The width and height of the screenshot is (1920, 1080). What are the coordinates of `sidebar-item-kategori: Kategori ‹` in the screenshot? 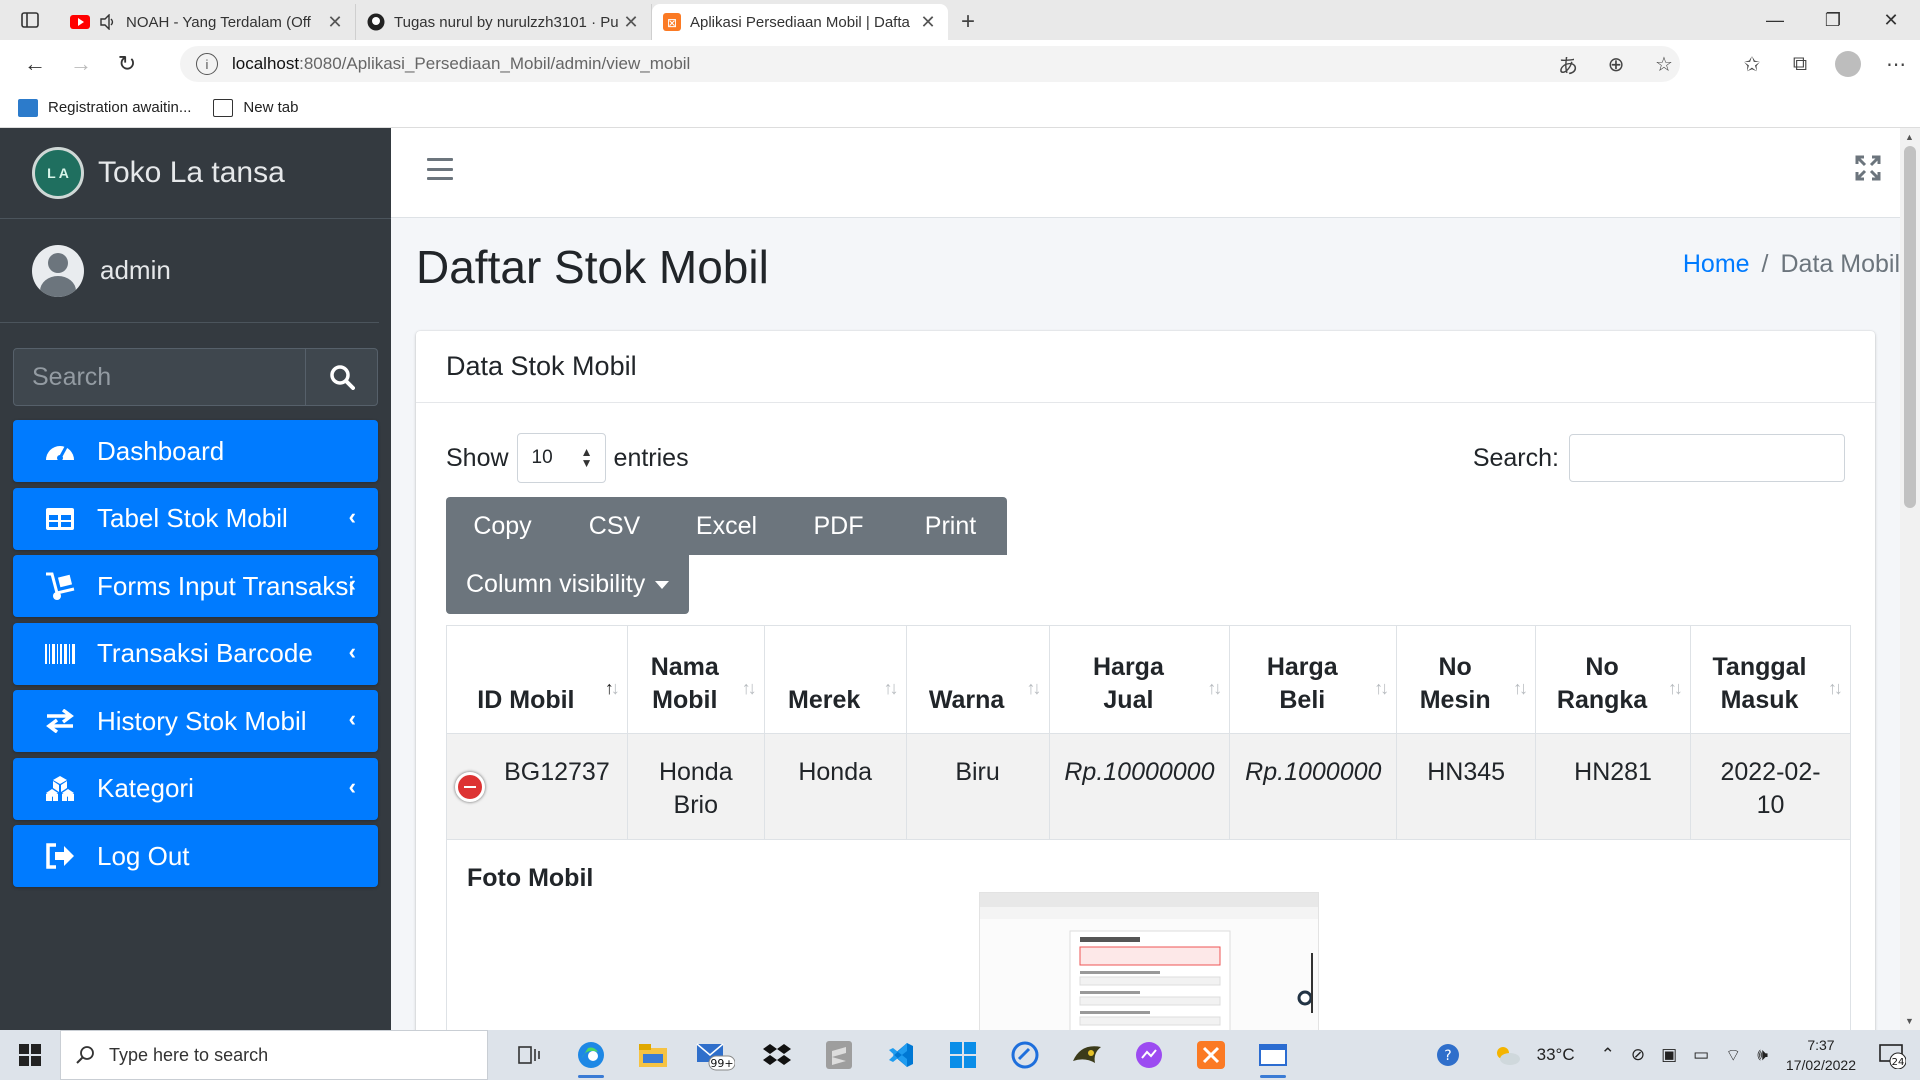 It's located at (195, 788).